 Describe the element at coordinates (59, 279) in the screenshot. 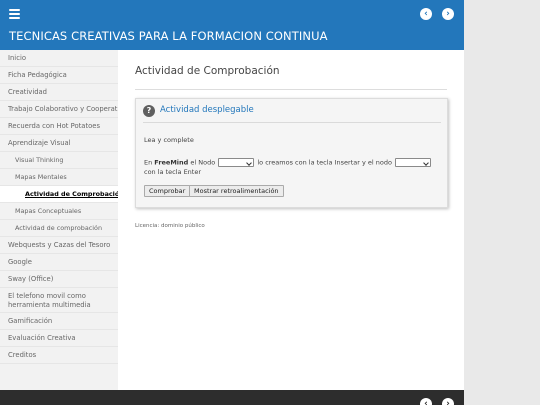

I see `sidebar-item: Sway (Office)` at that location.